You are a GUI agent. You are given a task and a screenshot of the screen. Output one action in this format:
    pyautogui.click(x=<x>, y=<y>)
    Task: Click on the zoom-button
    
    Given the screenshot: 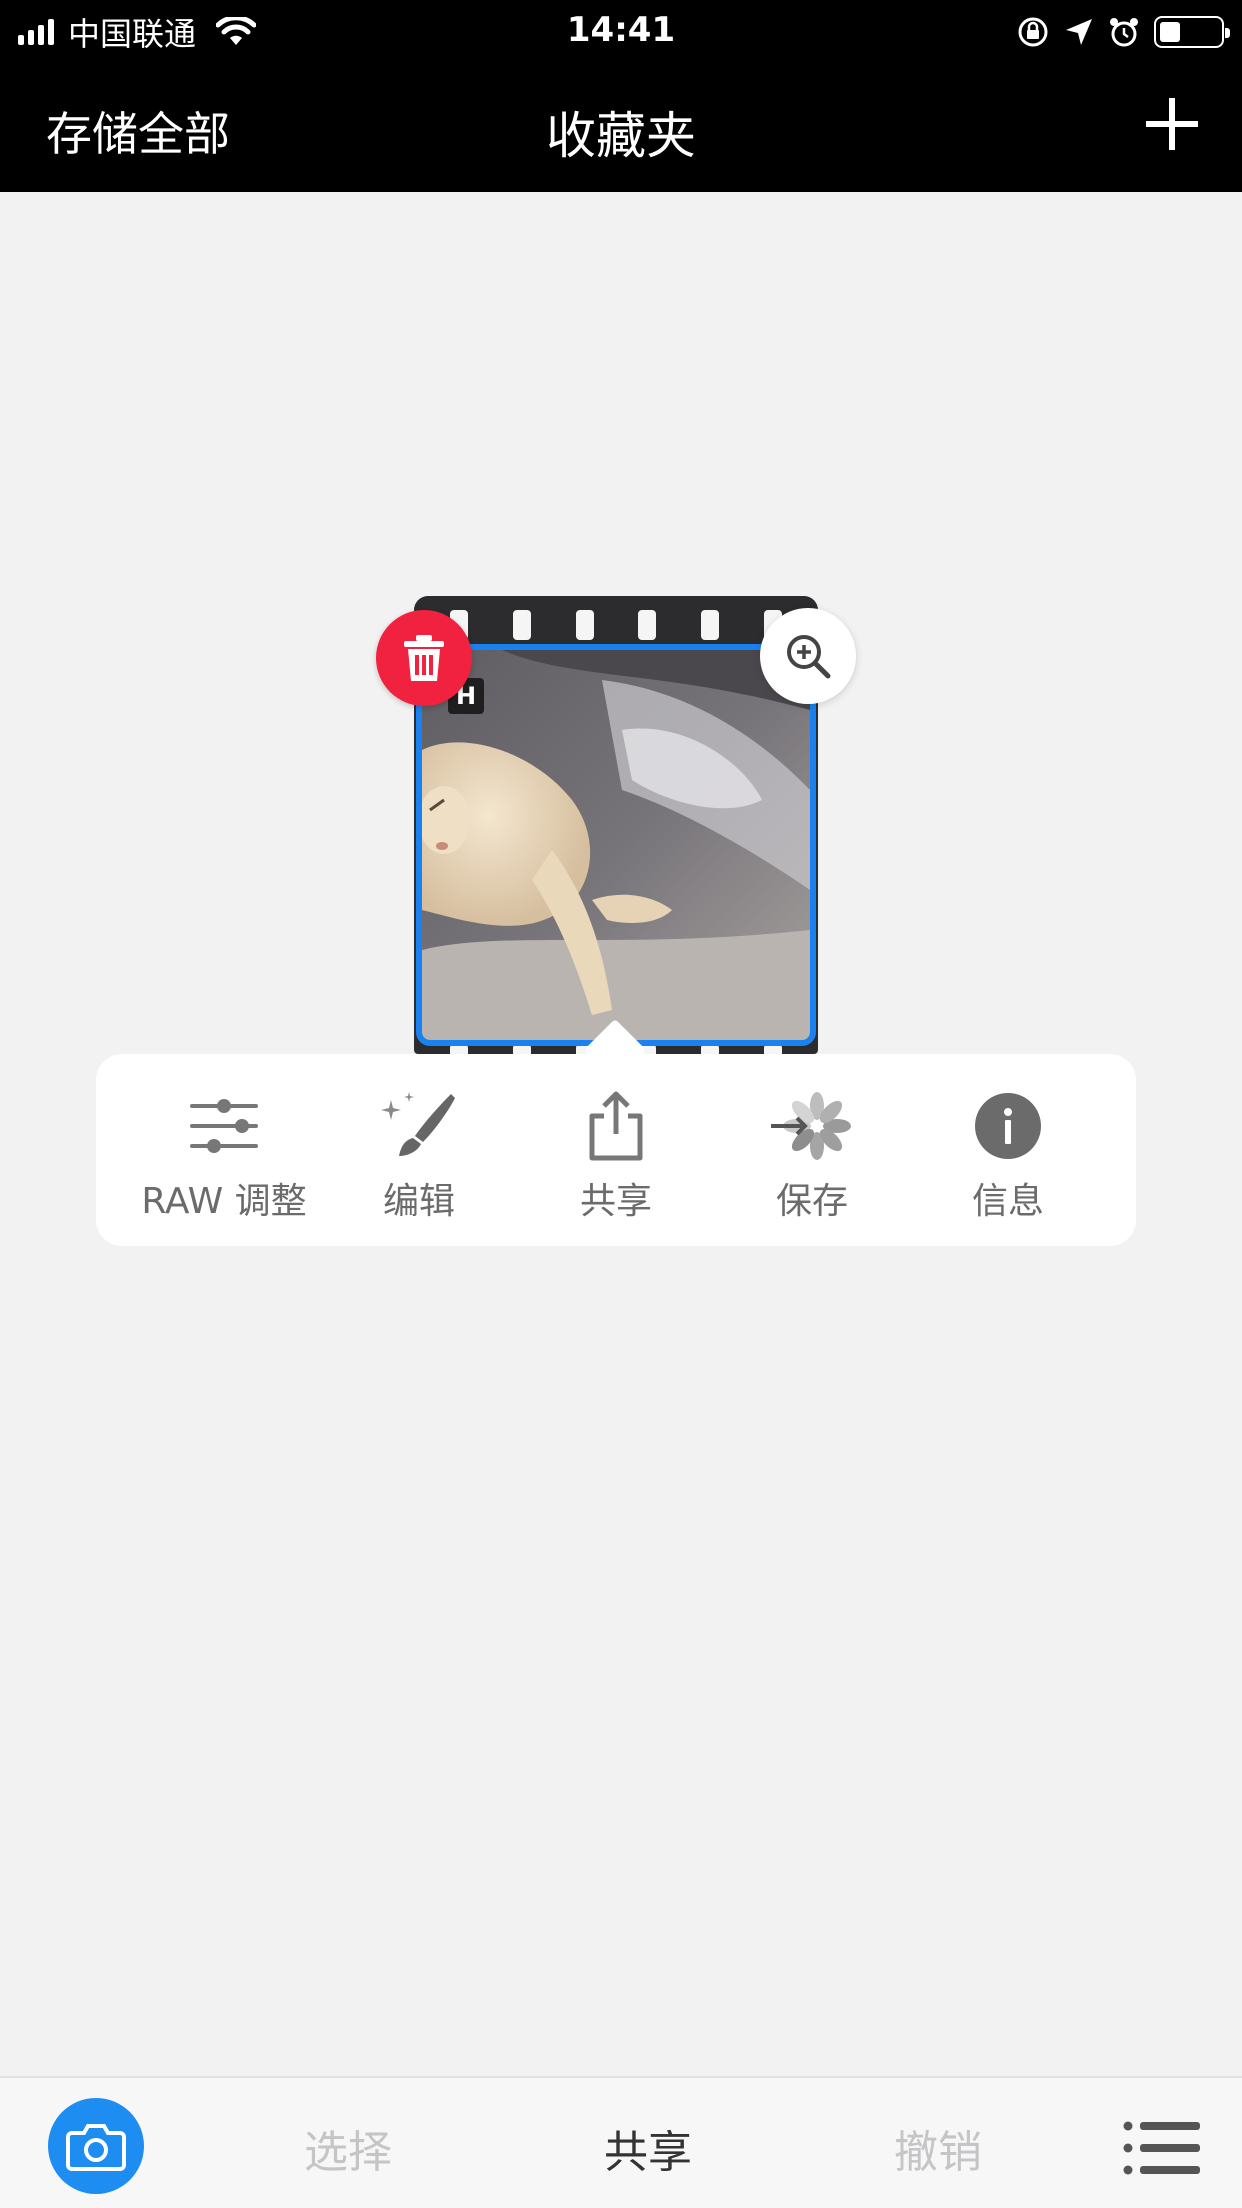 What is the action you would take?
    pyautogui.click(x=808, y=656)
    